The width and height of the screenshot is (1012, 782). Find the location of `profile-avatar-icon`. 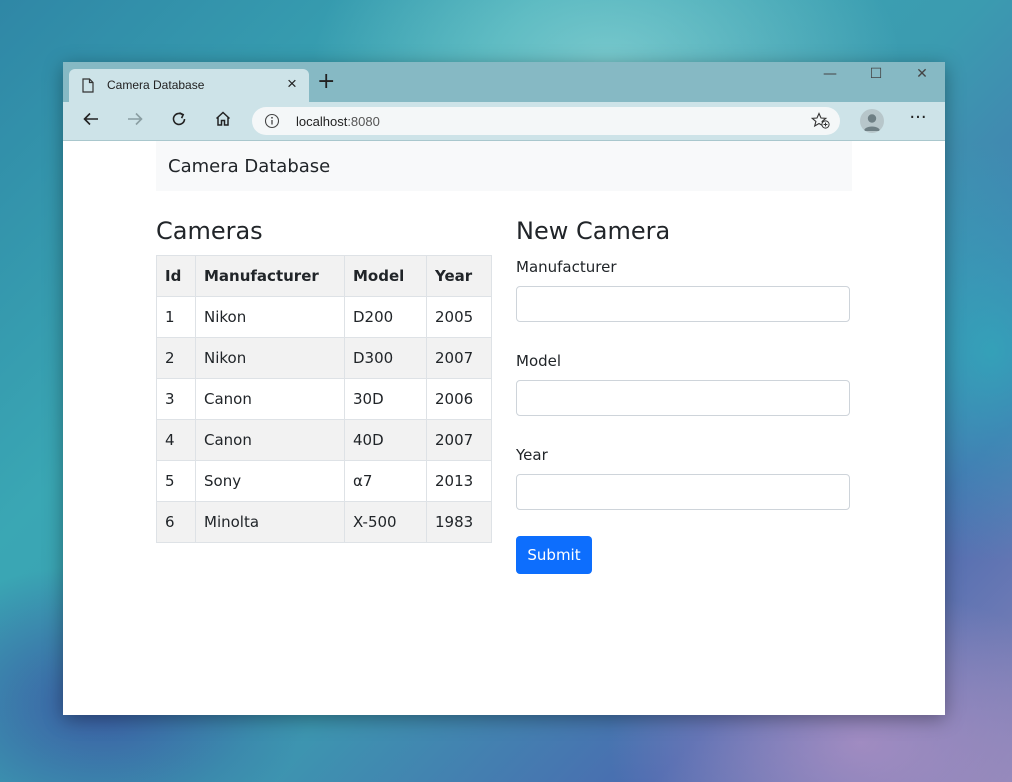

profile-avatar-icon is located at coordinates (872, 121).